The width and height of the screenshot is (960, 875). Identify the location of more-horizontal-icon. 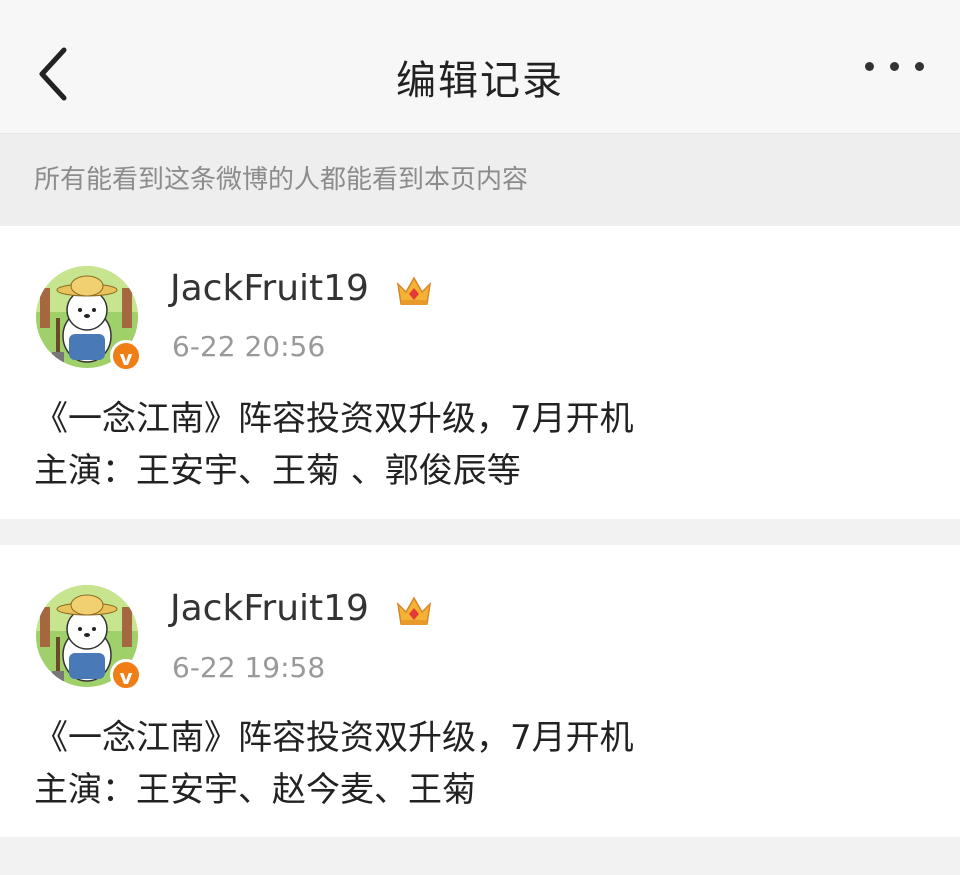
(869, 66).